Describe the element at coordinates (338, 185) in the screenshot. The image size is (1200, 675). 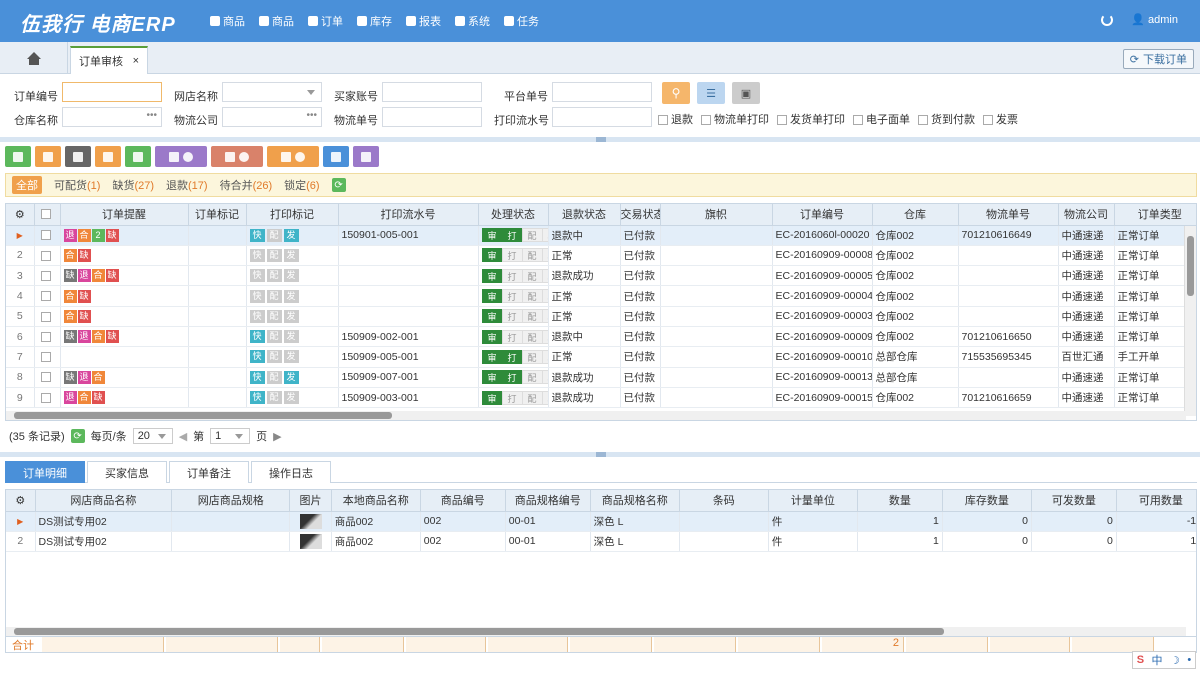
I see `refresh-icon: ⟳` at that location.